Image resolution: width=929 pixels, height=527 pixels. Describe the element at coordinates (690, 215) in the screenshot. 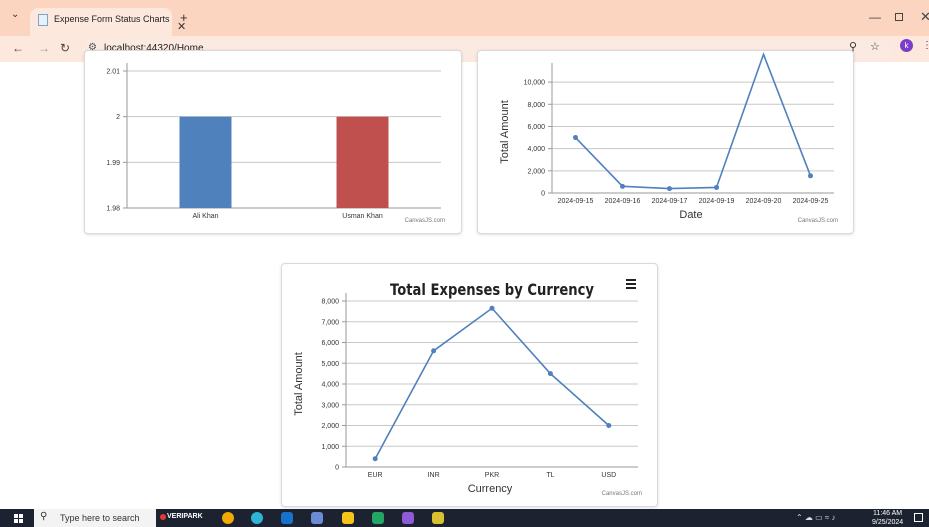

I see `x-axis-title: Date` at that location.